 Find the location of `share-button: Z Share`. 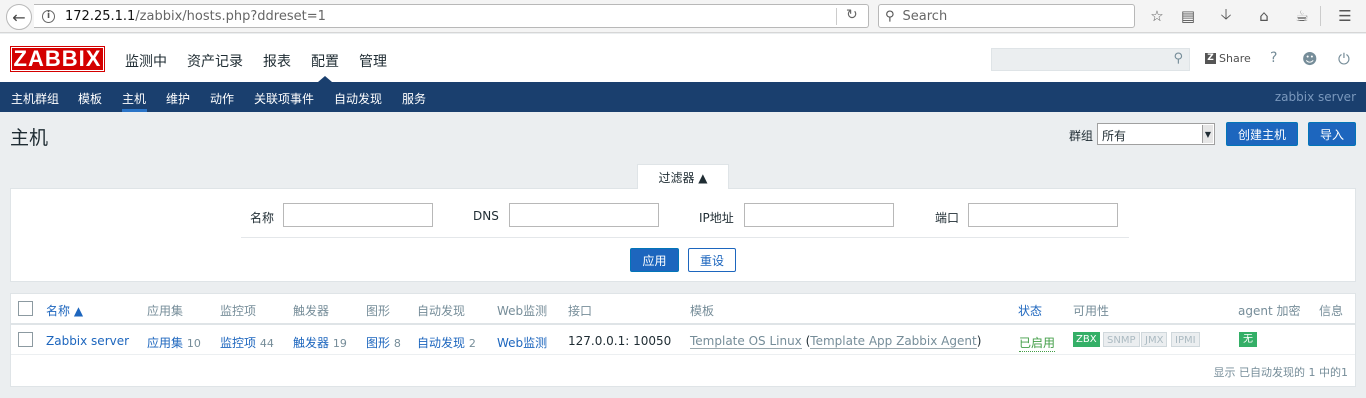

share-button: Z Share is located at coordinates (1228, 58).